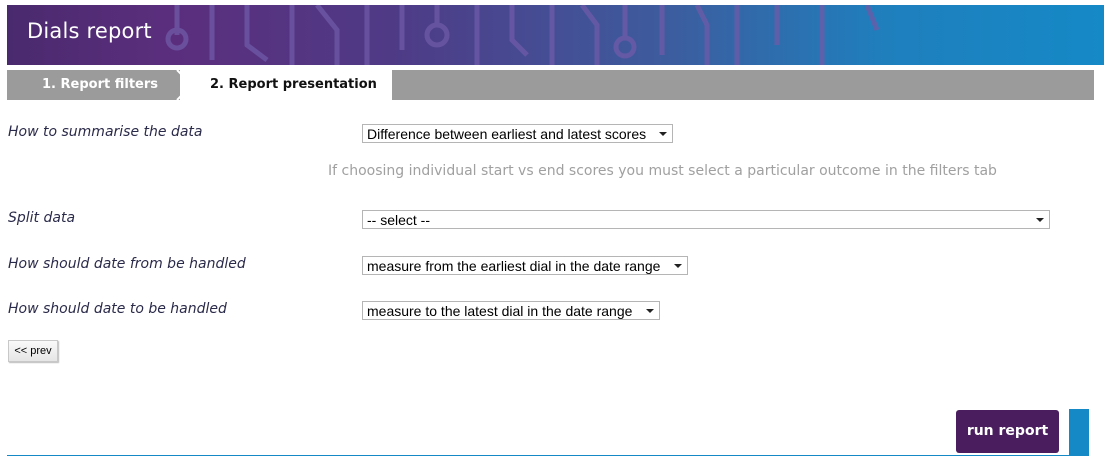 This screenshot has height=457, width=1105. I want to click on header-banner: Dials report, so click(555, 35).